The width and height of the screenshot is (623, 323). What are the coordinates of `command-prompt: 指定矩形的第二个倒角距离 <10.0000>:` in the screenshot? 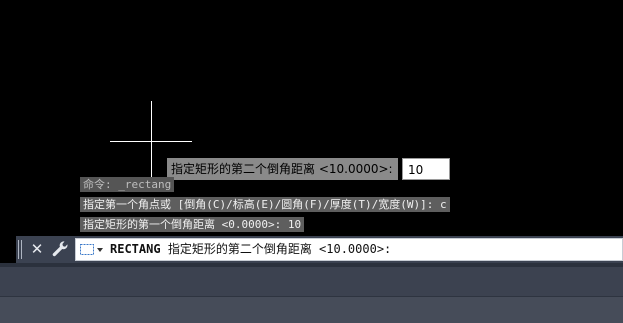 It's located at (279, 249).